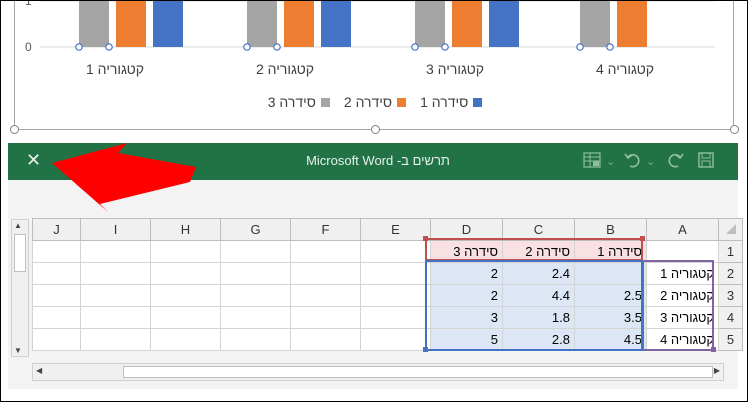  Describe the element at coordinates (375, 30) in the screenshot. I see `bar-chart` at that location.